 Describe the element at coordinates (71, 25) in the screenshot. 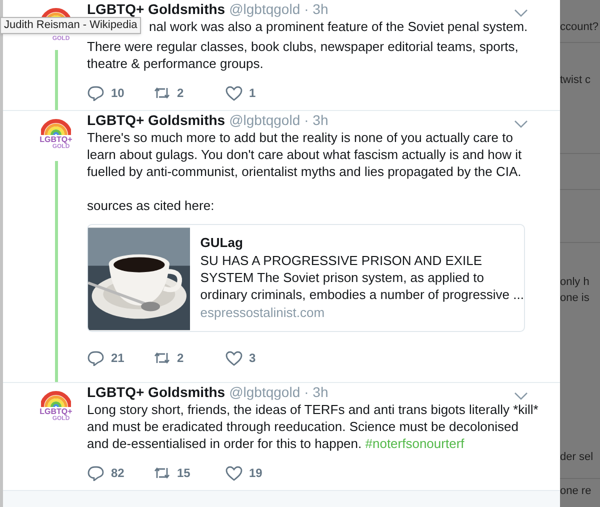

I see `tooltip: Judith Reisman - Wikipedia` at that location.